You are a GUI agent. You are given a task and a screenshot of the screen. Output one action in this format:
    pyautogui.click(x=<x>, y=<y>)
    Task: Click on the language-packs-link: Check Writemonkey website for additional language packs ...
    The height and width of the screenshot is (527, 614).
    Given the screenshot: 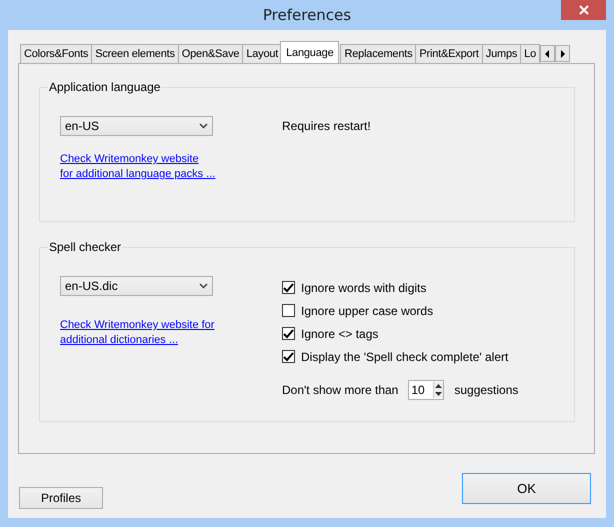 What is the action you would take?
    pyautogui.click(x=138, y=167)
    